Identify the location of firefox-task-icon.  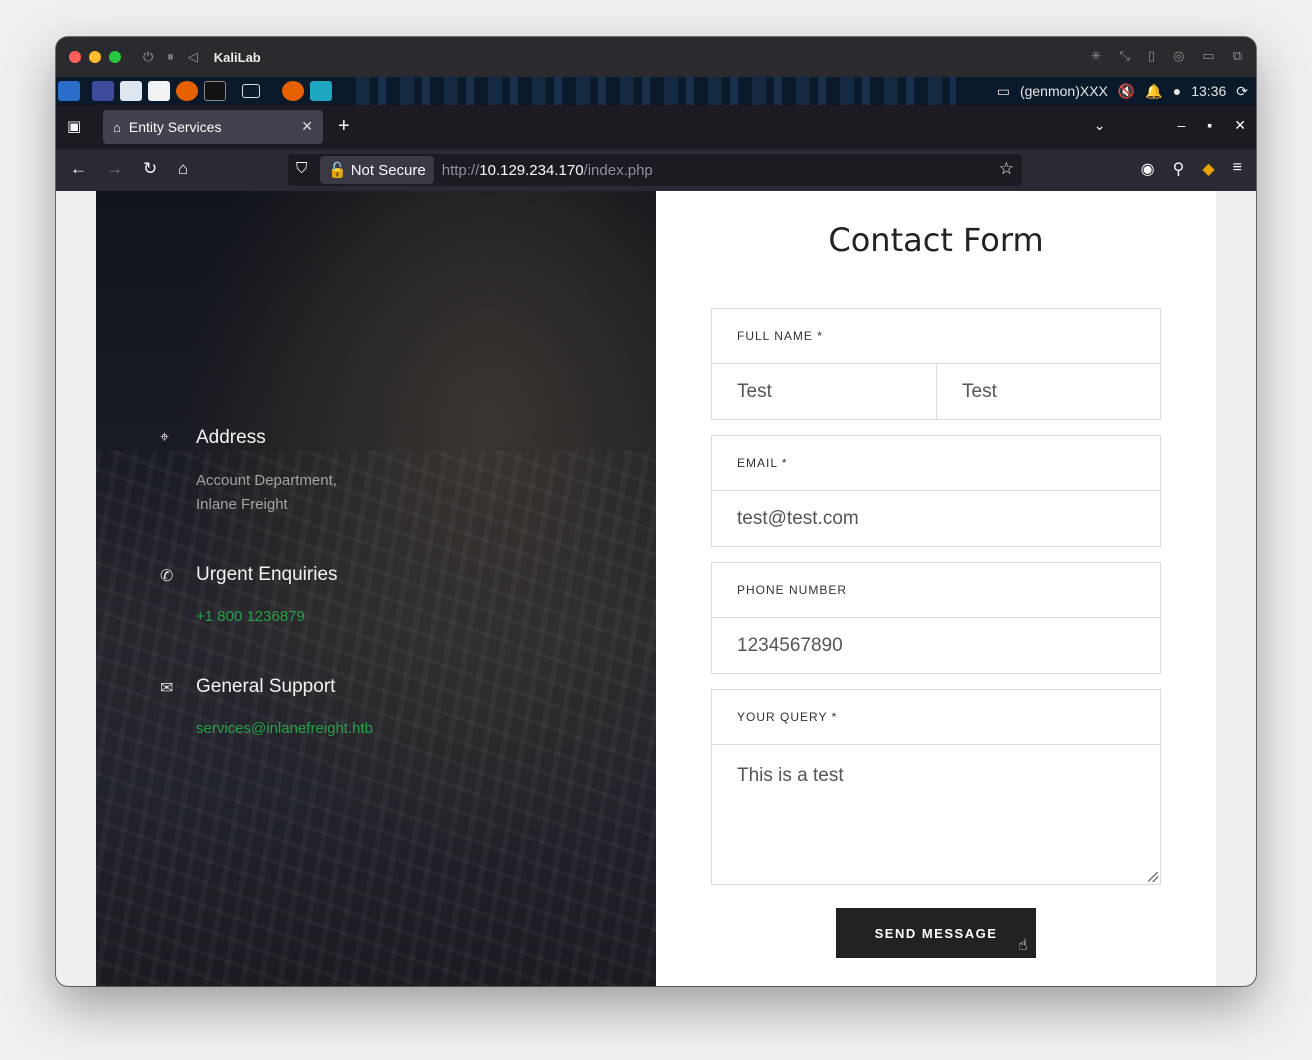
(293, 91).